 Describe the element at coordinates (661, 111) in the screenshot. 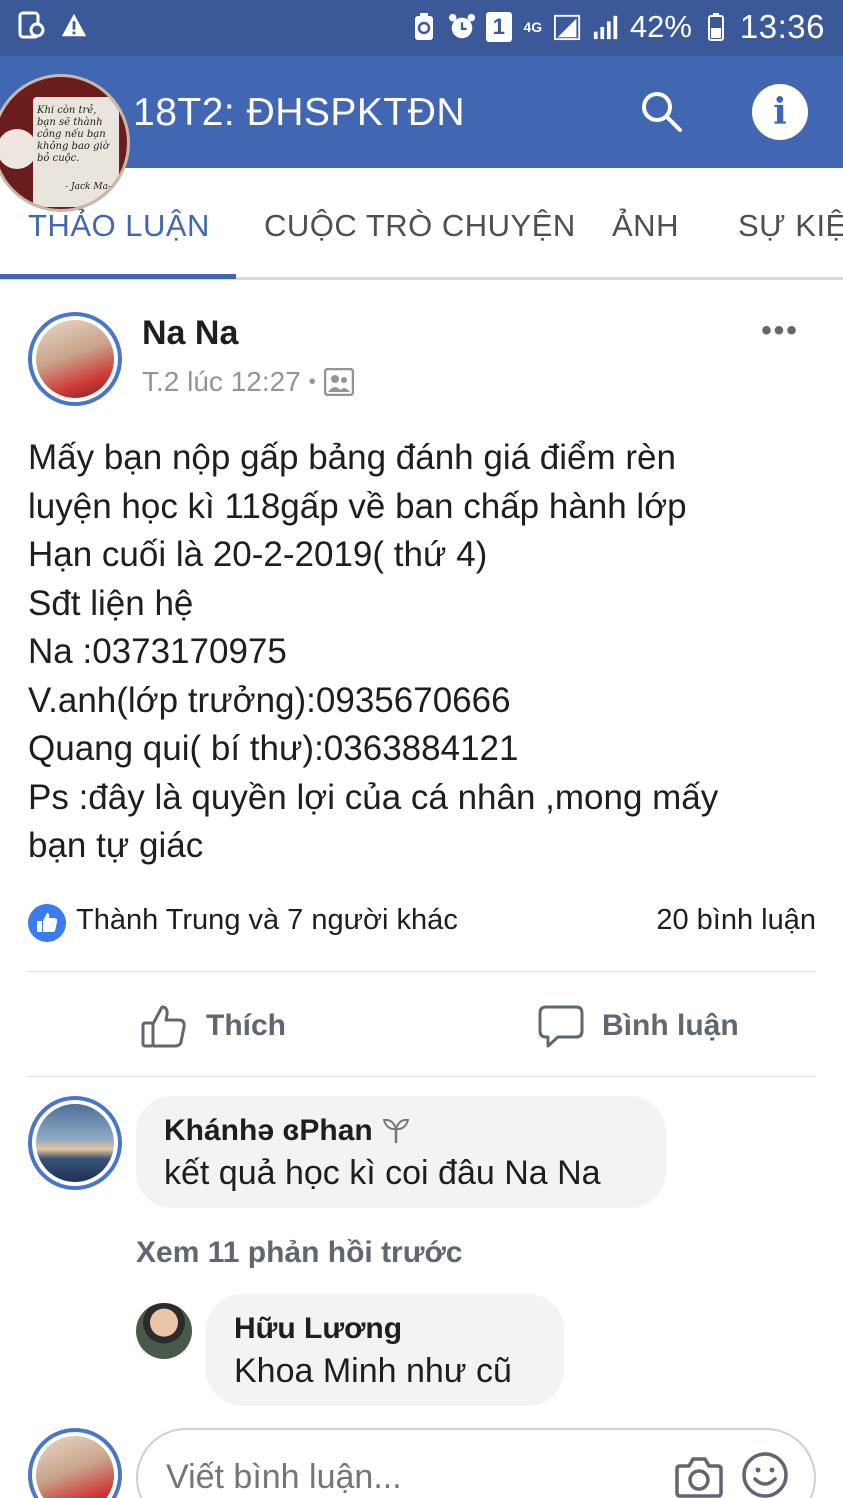

I see `search-icon` at that location.